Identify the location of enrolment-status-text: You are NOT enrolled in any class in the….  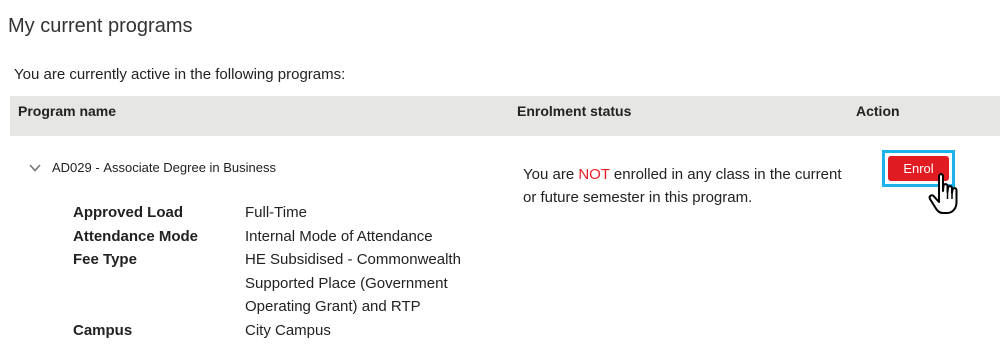
(688, 186).